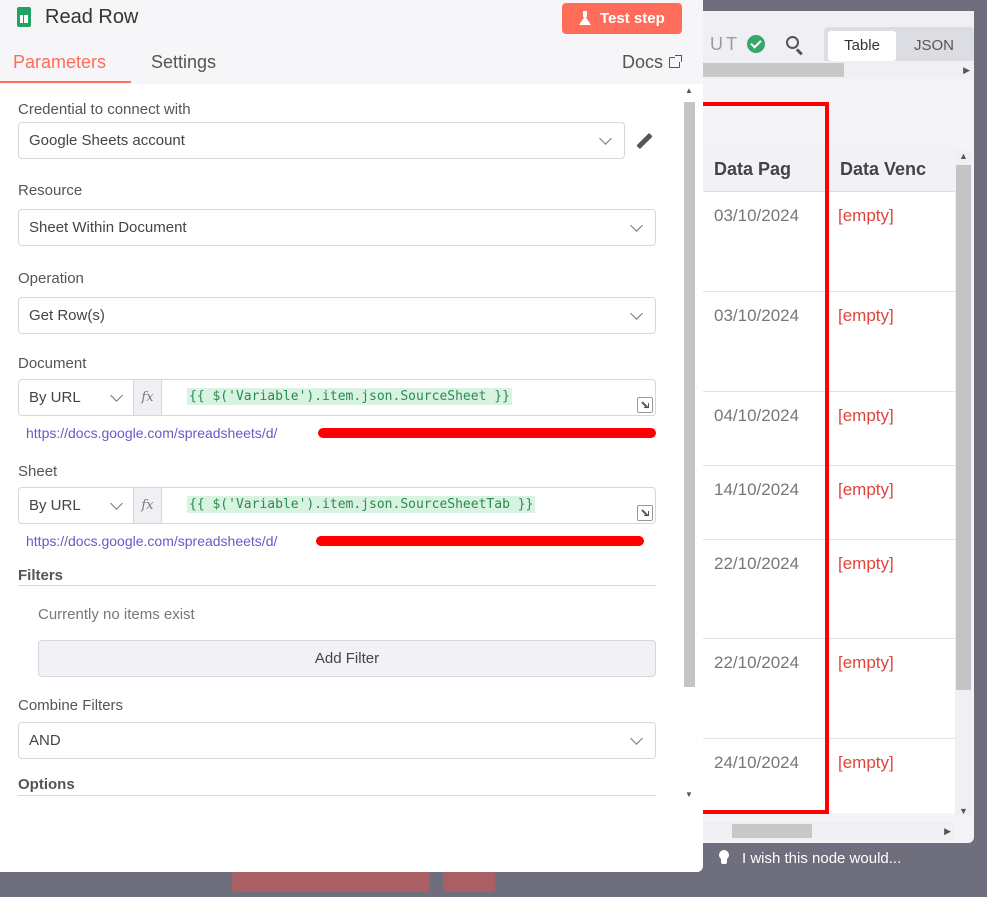 The height and width of the screenshot is (897, 987). I want to click on document-url-text: https://docs.google.com/spreadsheets/d/, so click(152, 433).